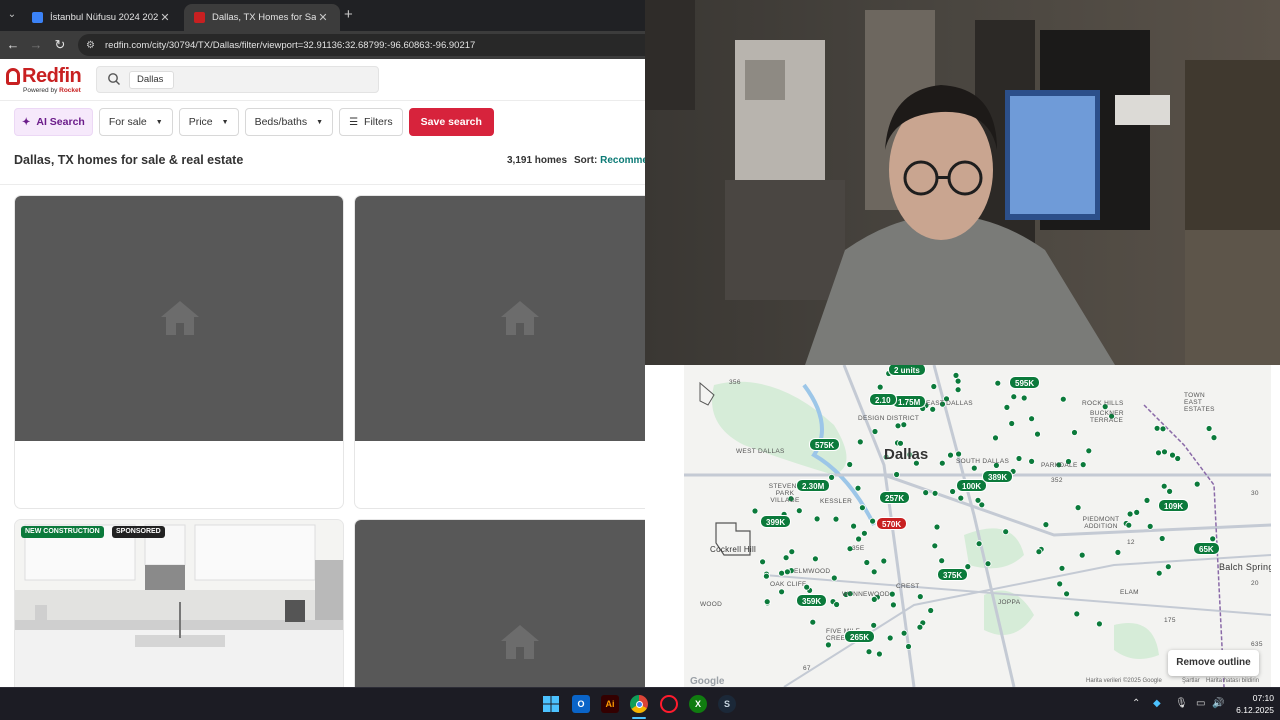  Describe the element at coordinates (289, 122) in the screenshot. I see `beds-baths-dropdown: Beds/baths ▼` at that location.